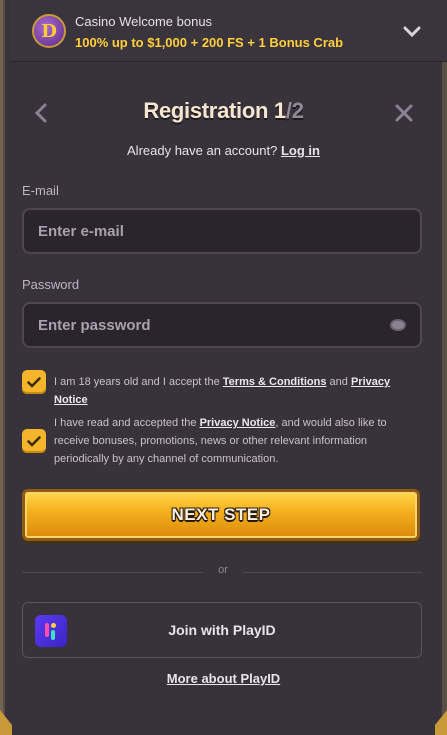 The width and height of the screenshot is (447, 735). What do you see at coordinates (81, 231) in the screenshot?
I see `email-placeholder: Enter e-mail` at bounding box center [81, 231].